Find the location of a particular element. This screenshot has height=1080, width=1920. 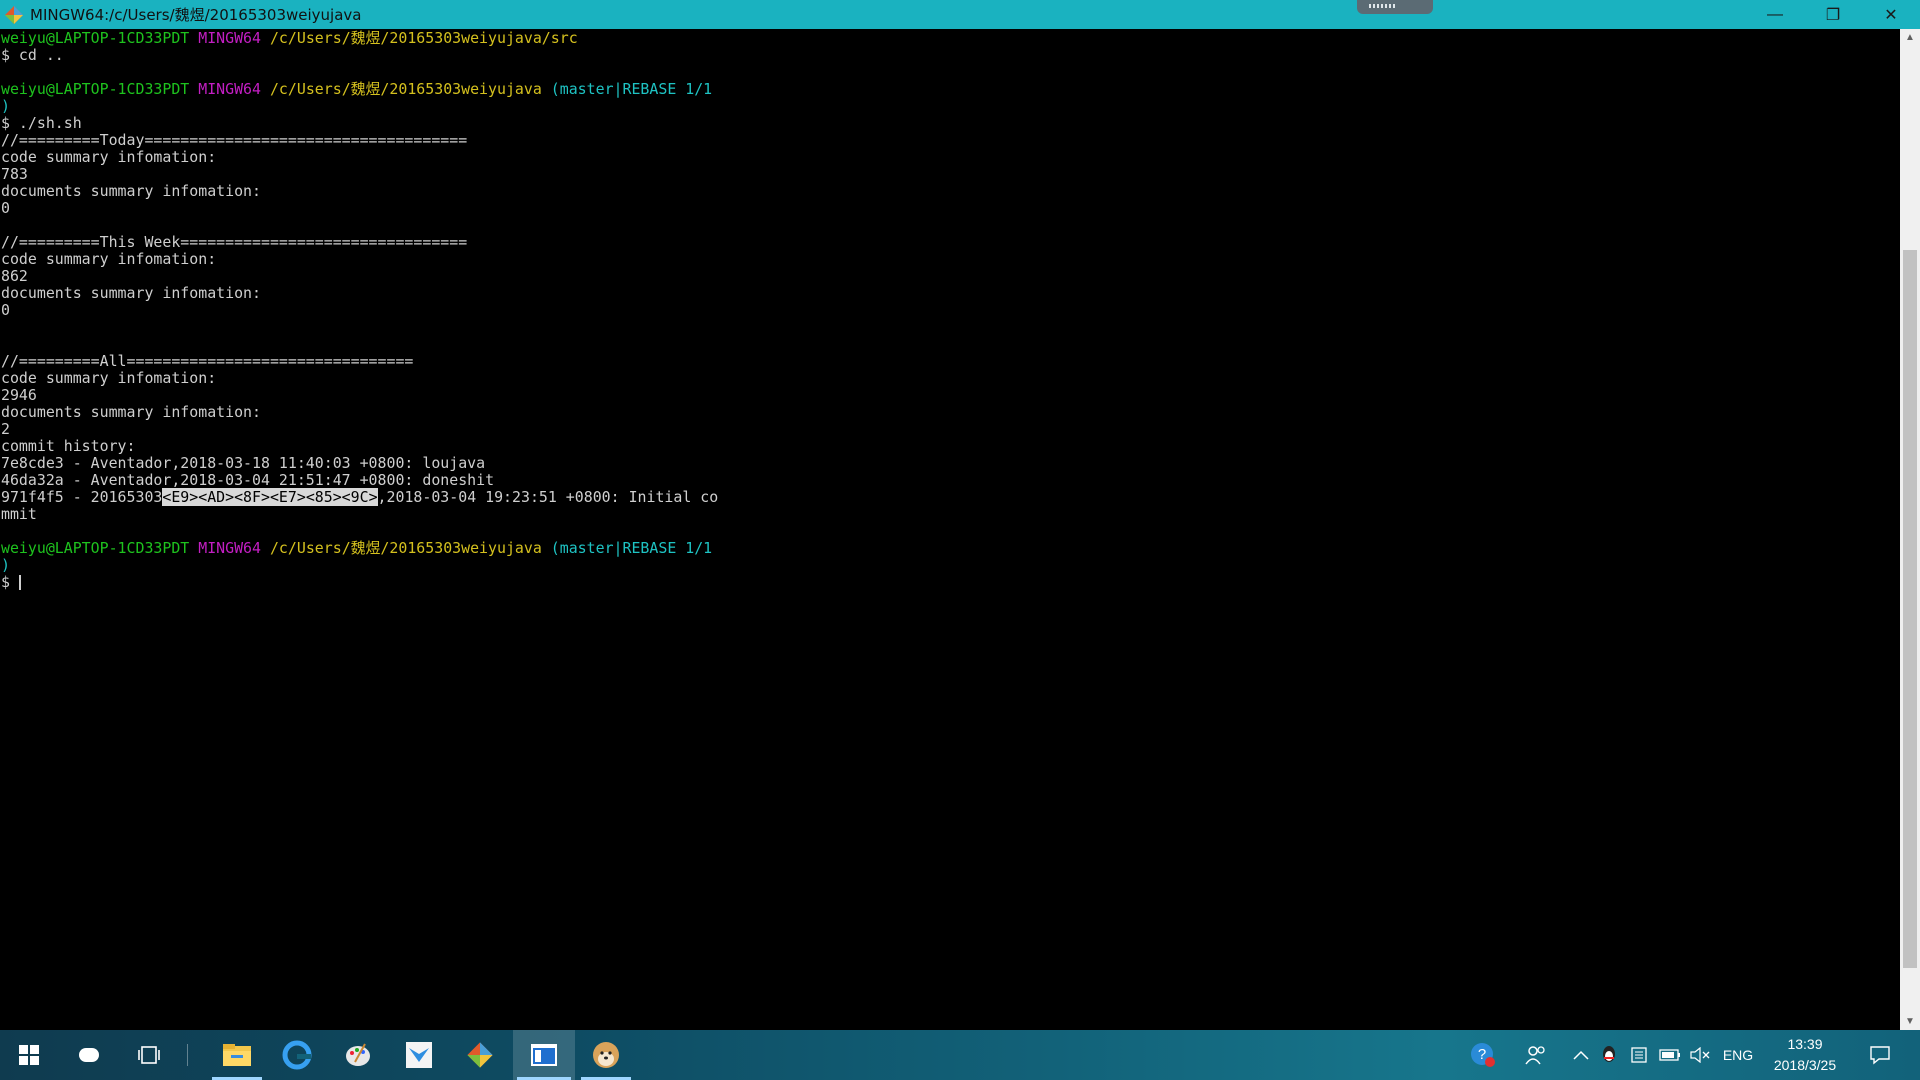

tray-help: ? is located at coordinates (1483, 1055).